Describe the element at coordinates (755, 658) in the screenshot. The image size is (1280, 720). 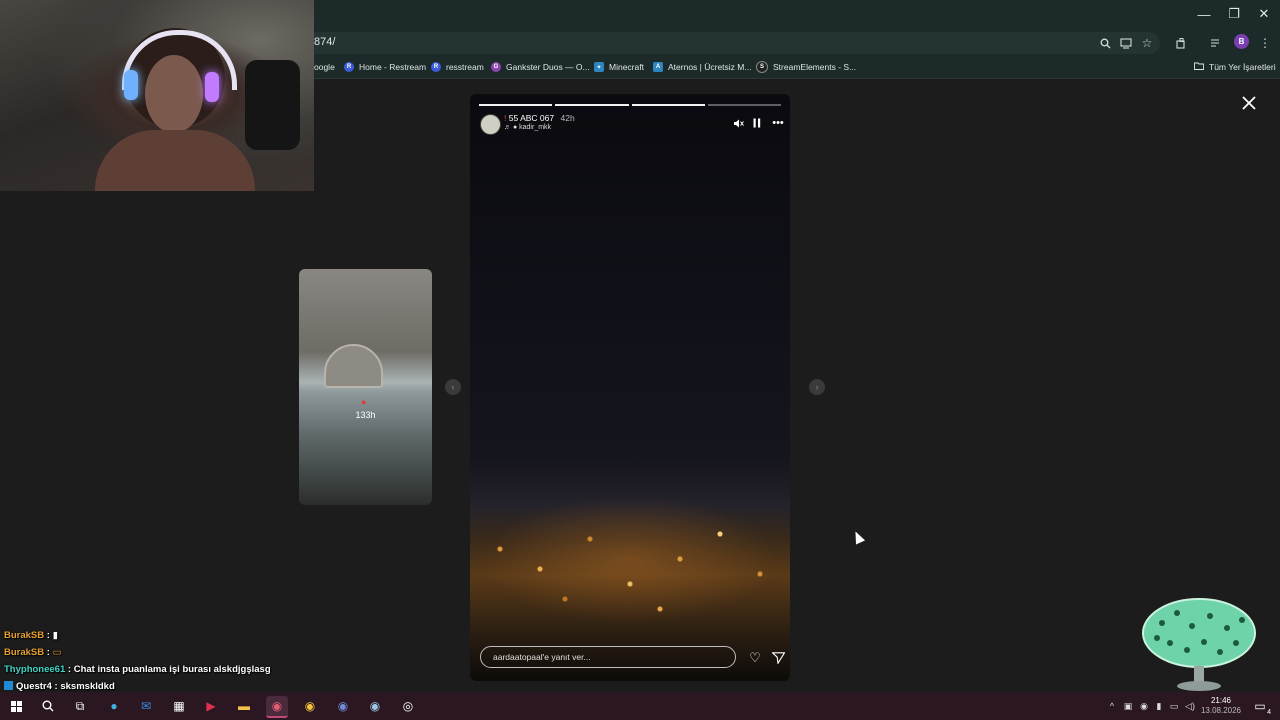
I see `like-heart-icon: ♡` at that location.